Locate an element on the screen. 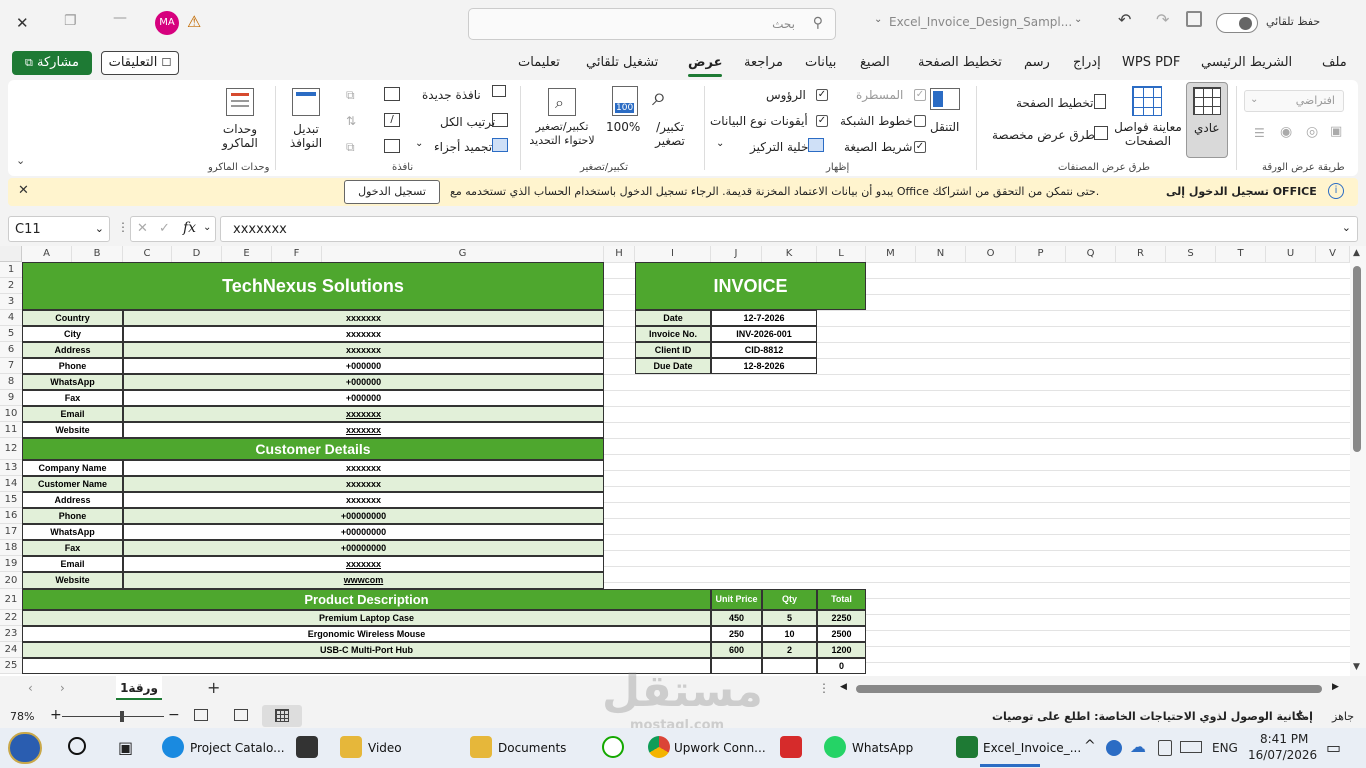 The image size is (1366, 768). row-header: 2 is located at coordinates (11, 286).